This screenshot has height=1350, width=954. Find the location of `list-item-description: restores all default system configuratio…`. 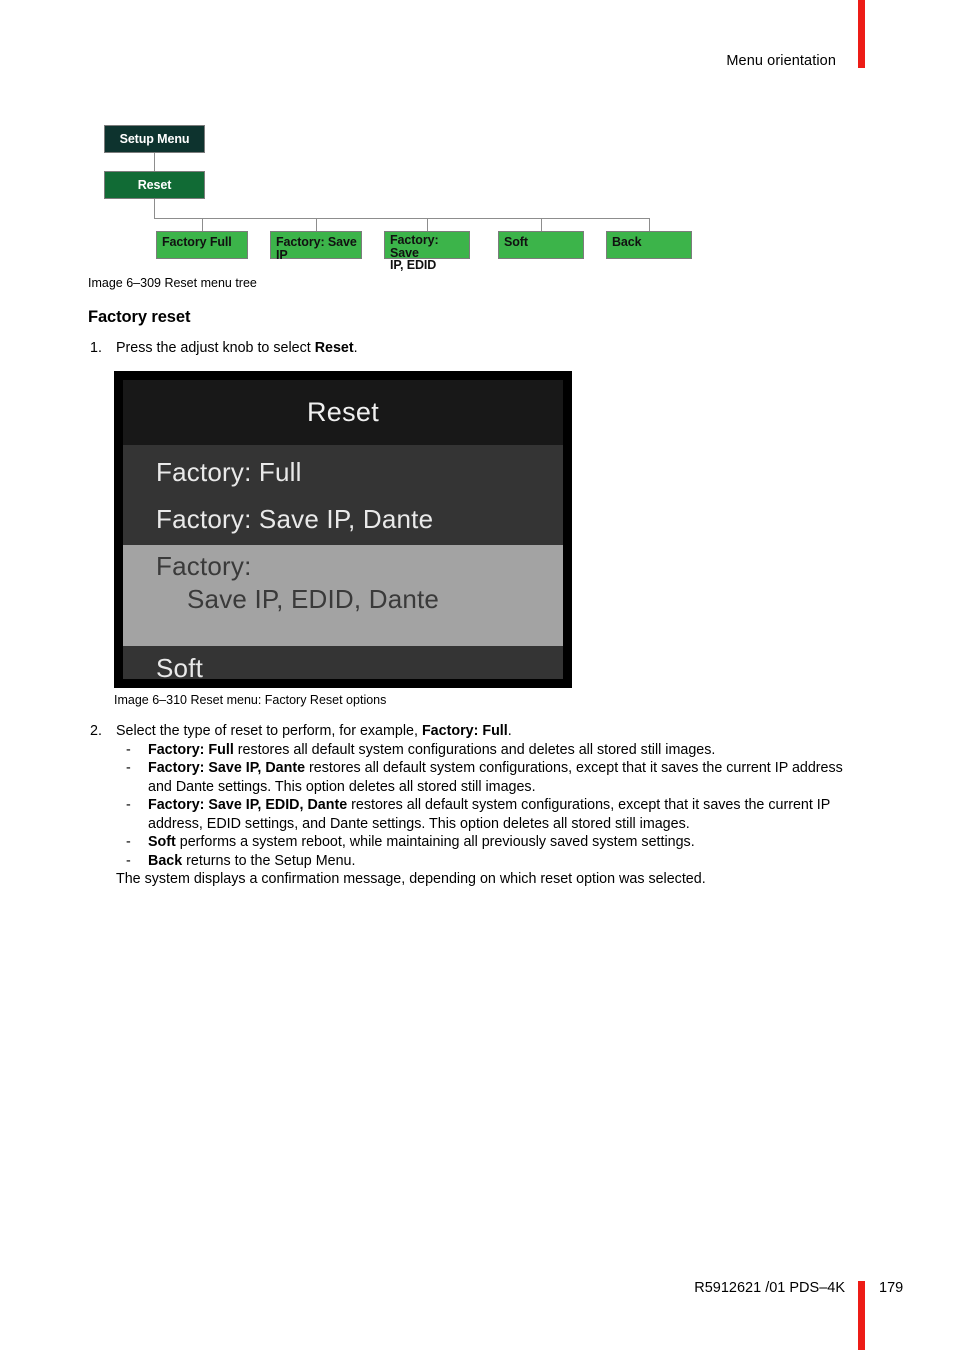

list-item-description: restores all default system configuratio… is located at coordinates (474, 749).